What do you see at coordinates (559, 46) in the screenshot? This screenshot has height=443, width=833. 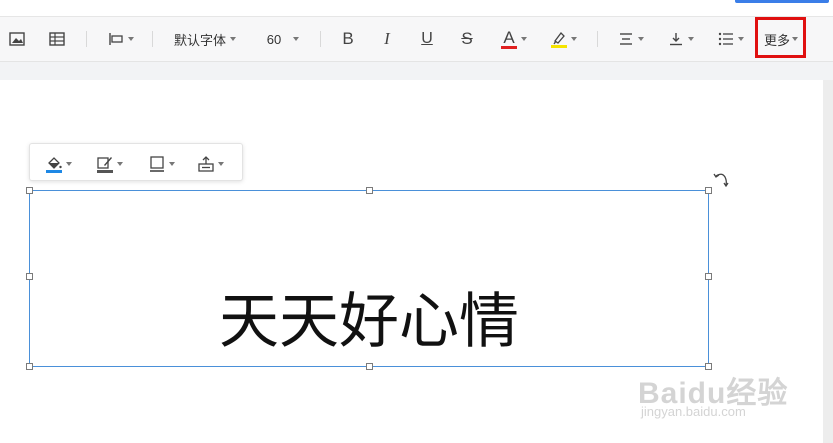 I see `highlight-color-swatch` at bounding box center [559, 46].